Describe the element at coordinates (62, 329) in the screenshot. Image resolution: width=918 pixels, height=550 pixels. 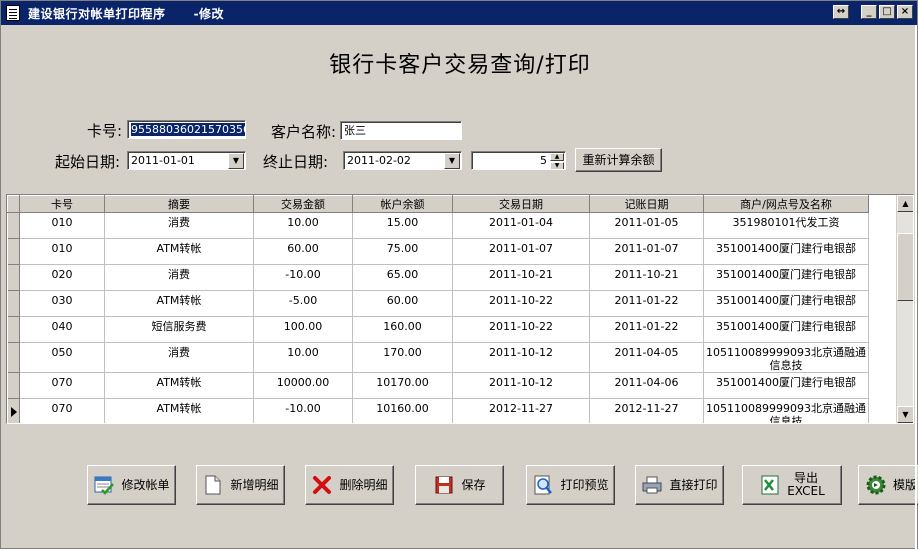
I see `table-cell: 040` at that location.